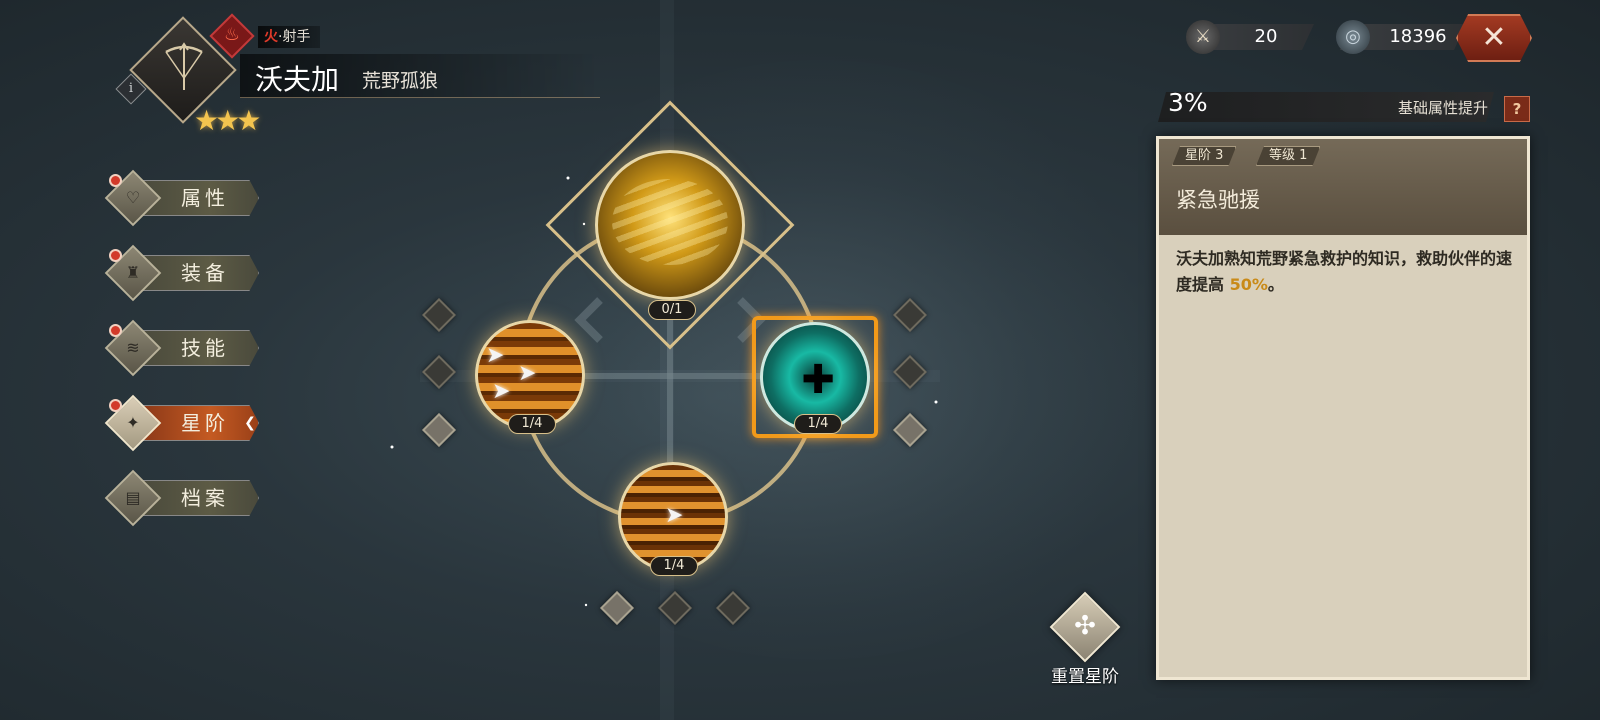  Describe the element at coordinates (670, 225) in the screenshot. I see `skill-node-top` at that location.